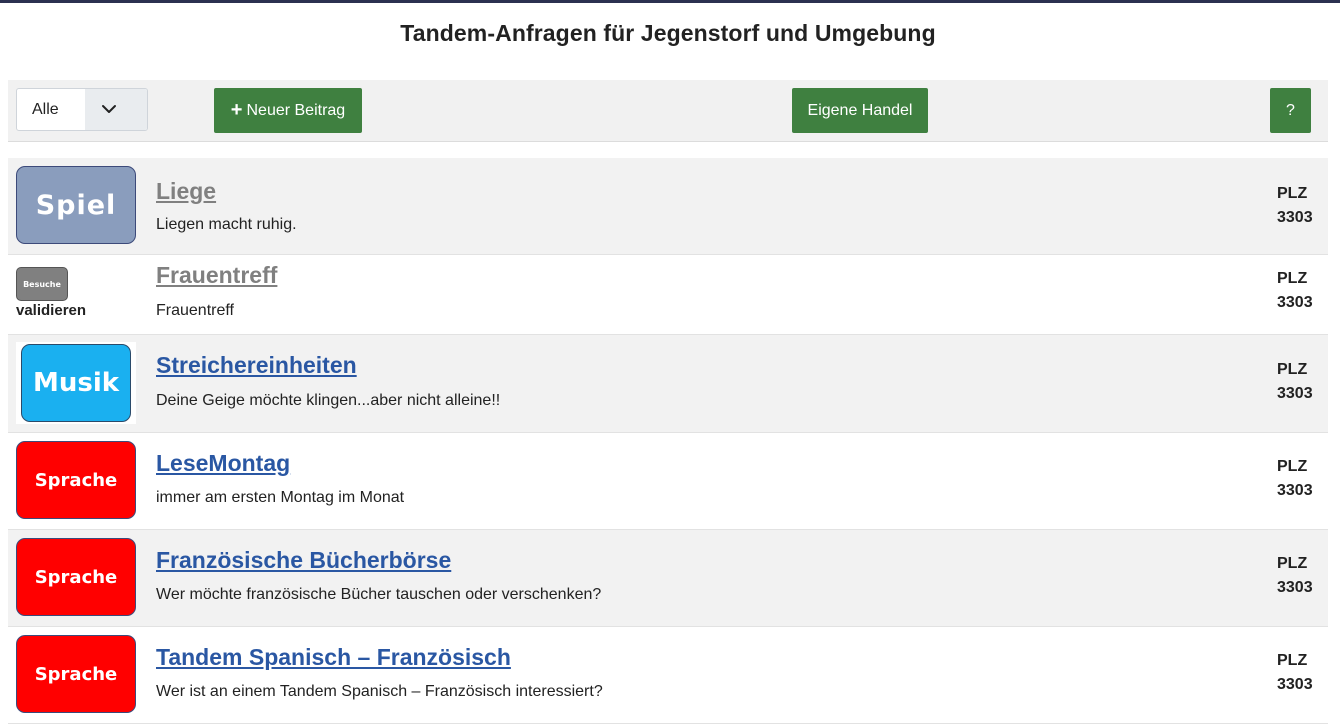 The width and height of the screenshot is (1340, 724). What do you see at coordinates (303, 560) in the screenshot?
I see `list-item-title-link: Französische Bücherbörse` at bounding box center [303, 560].